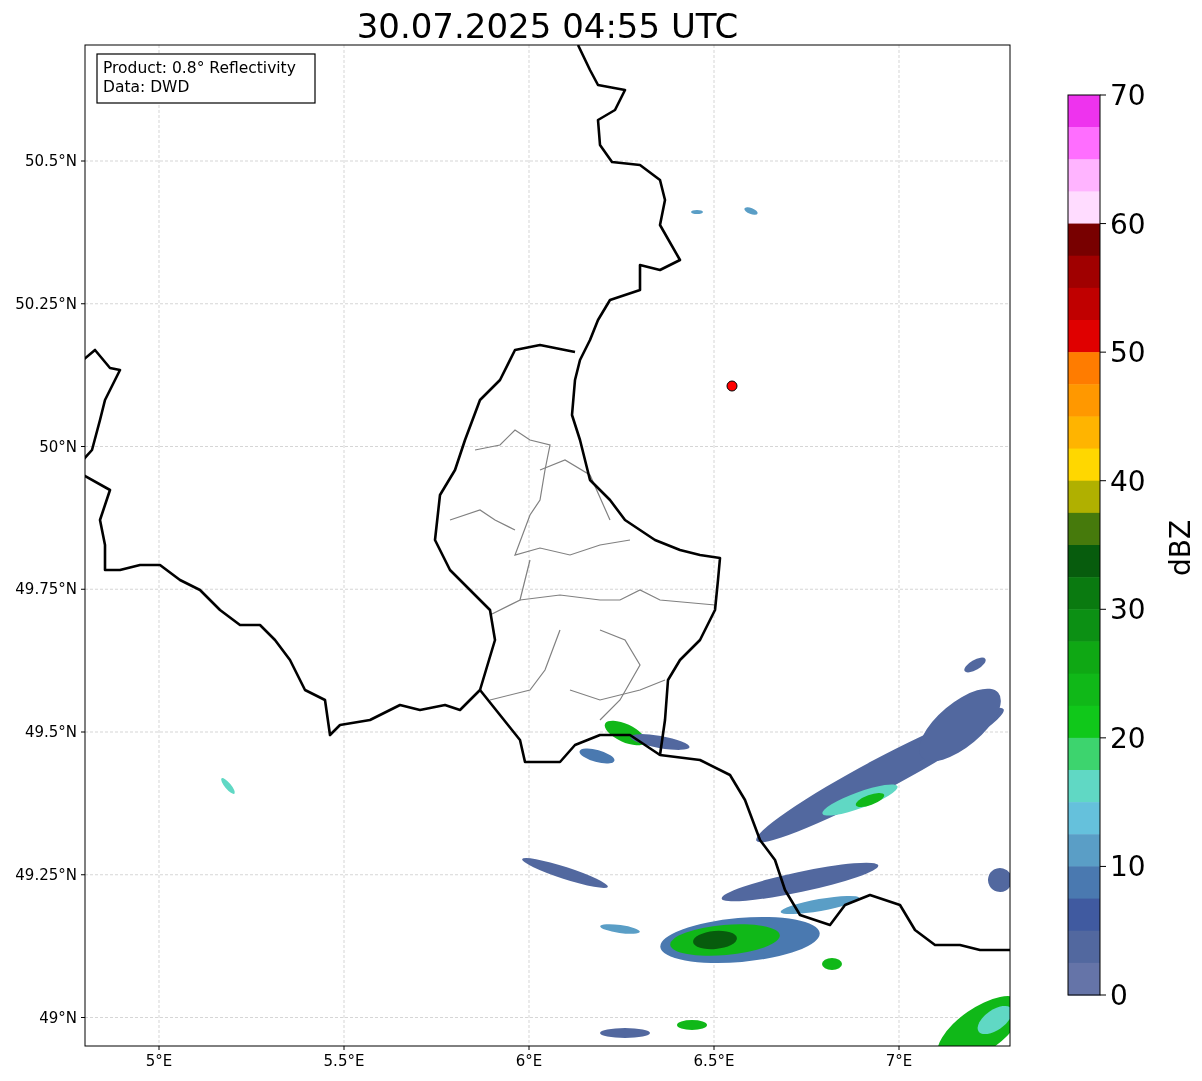  What do you see at coordinates (46, 303) in the screenshot?
I see `axis-tick-label: 50.25°N` at bounding box center [46, 303].